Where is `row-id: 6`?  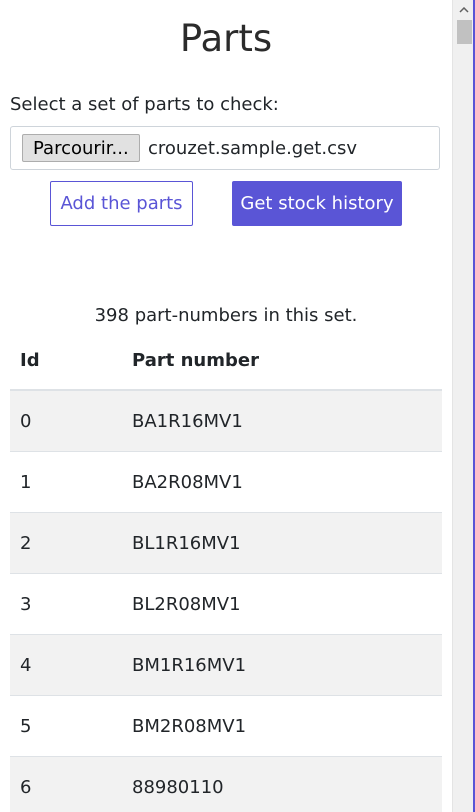
row-id: 6 is located at coordinates (26, 787).